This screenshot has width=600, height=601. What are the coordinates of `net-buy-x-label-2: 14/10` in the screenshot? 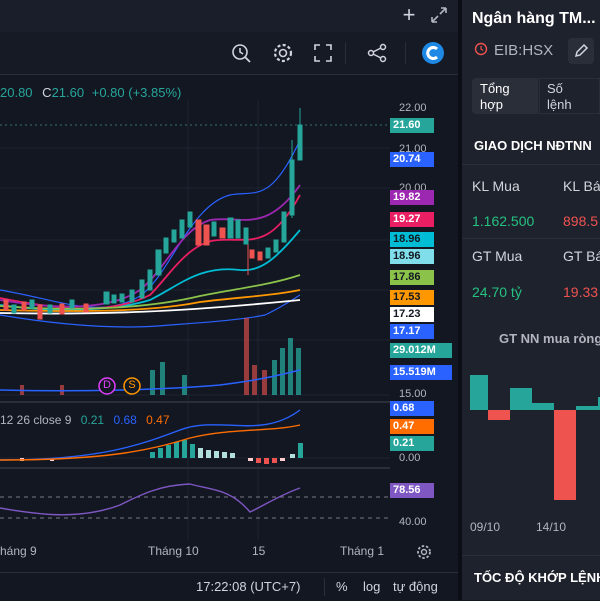 It's located at (551, 527).